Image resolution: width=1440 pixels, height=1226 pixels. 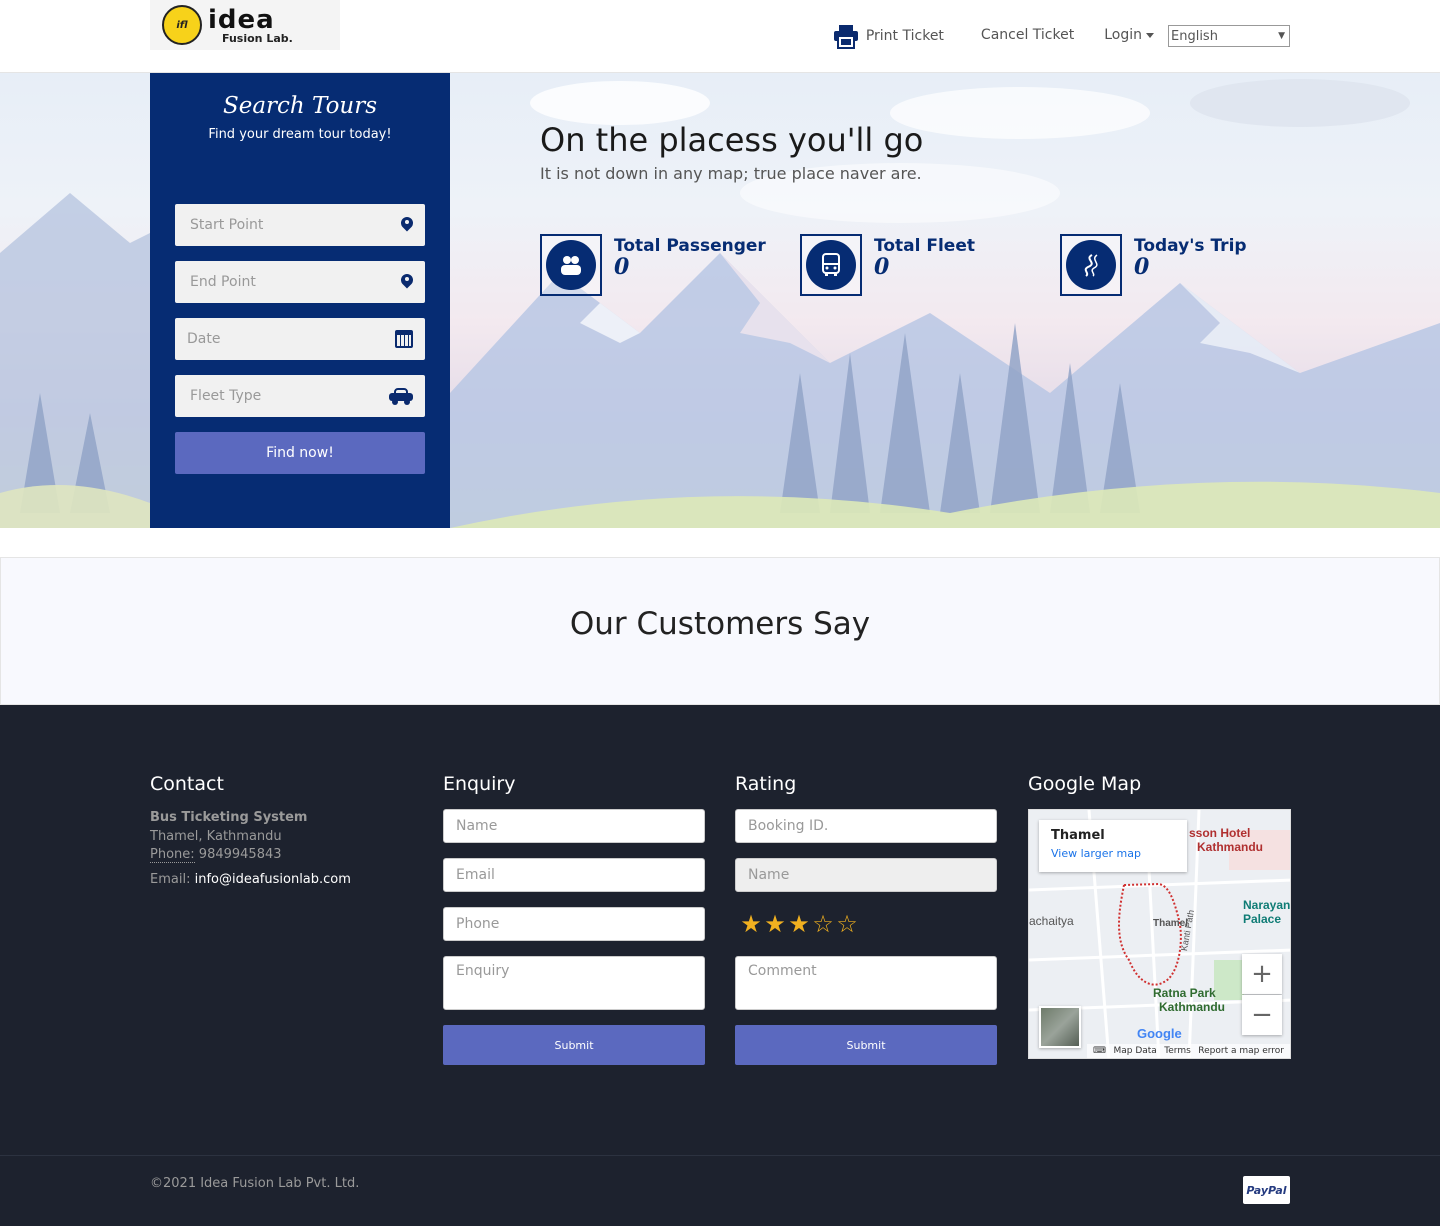 I want to click on testimonials-section: Our Customers Say, so click(x=720, y=631).